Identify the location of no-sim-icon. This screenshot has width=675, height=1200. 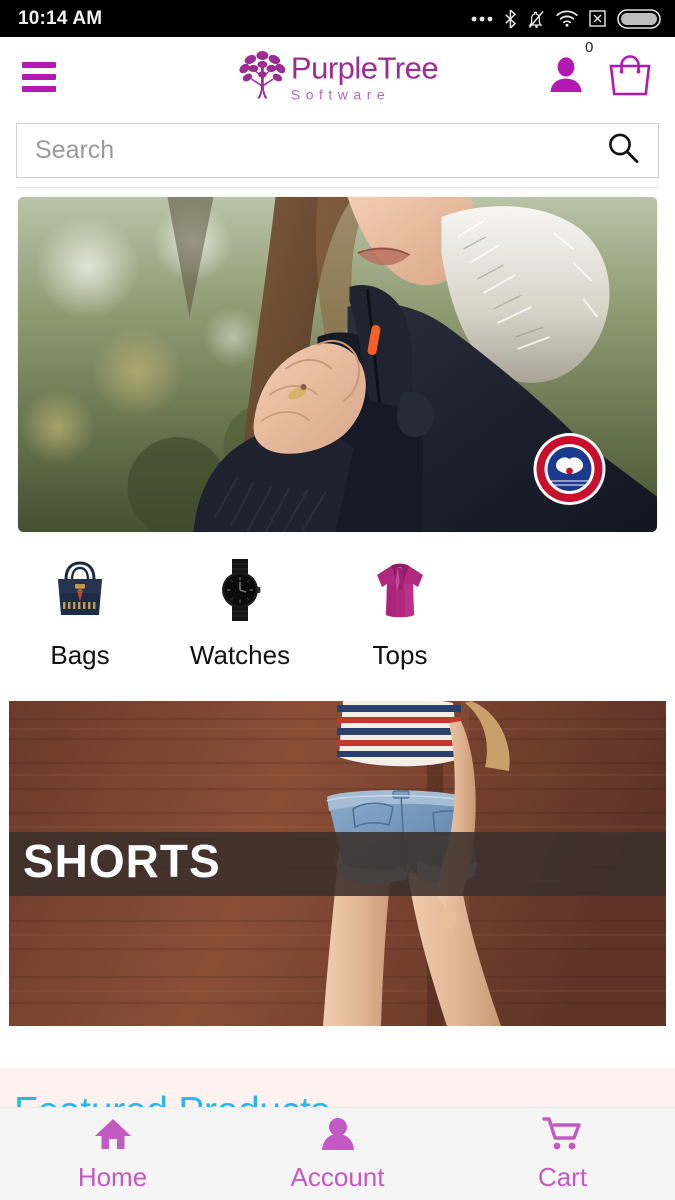
(597, 18).